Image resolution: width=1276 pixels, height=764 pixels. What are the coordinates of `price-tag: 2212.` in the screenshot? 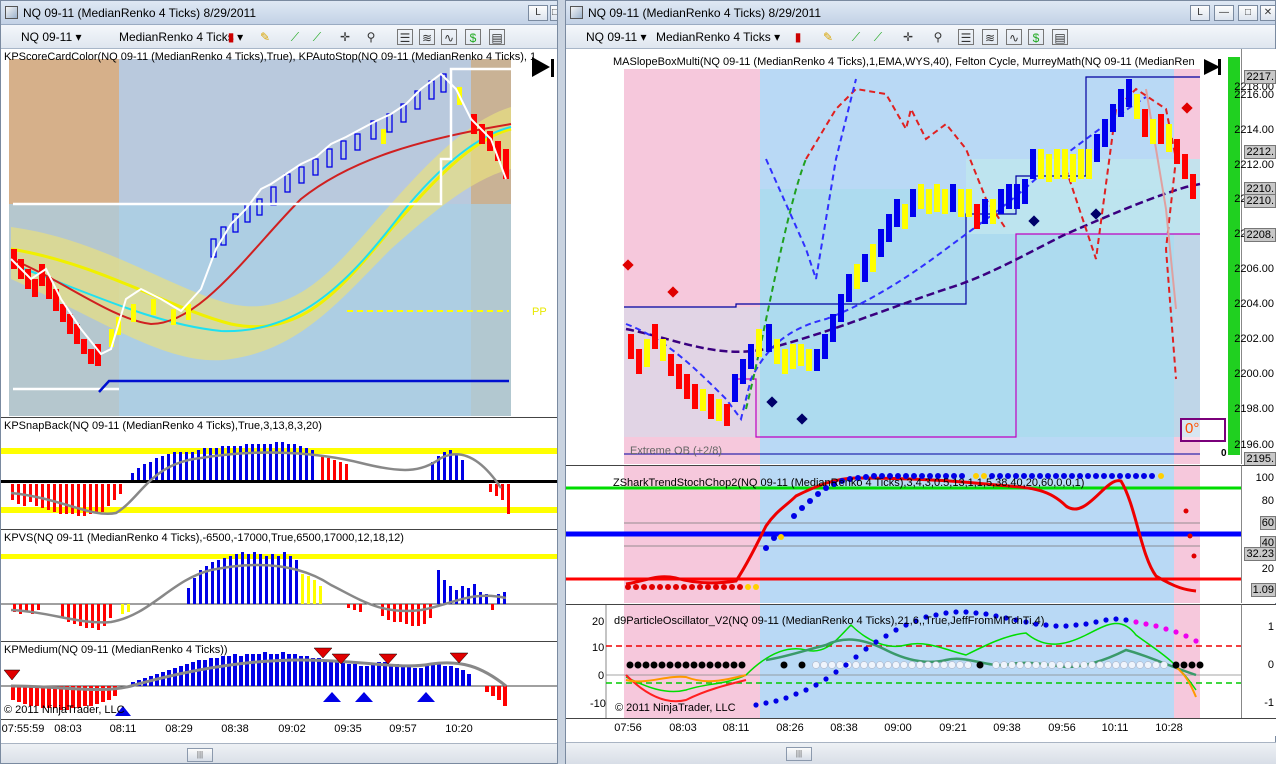 It's located at (1260, 152).